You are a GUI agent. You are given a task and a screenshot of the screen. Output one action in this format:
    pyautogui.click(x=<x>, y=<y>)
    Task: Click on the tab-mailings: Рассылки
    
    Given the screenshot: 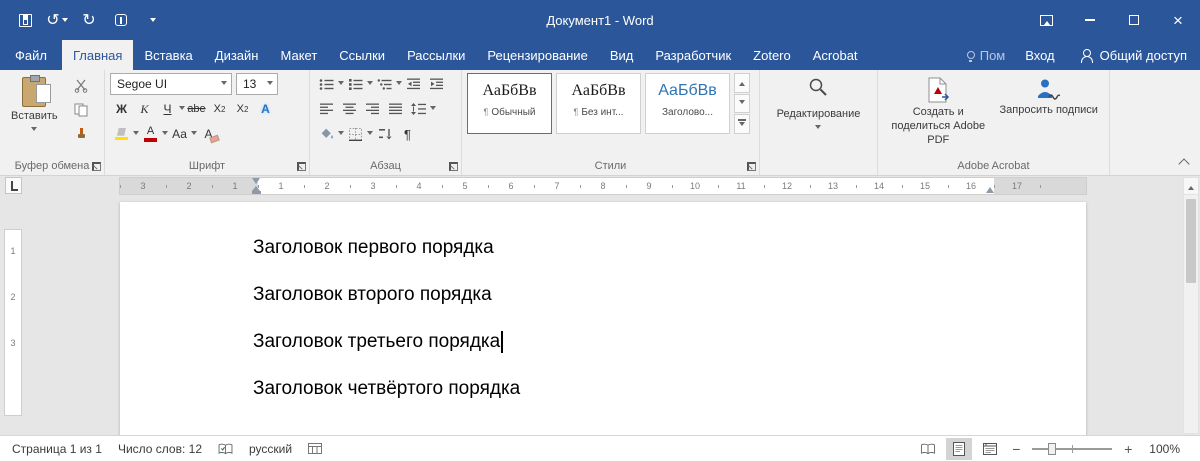 What is the action you would take?
    pyautogui.click(x=436, y=55)
    